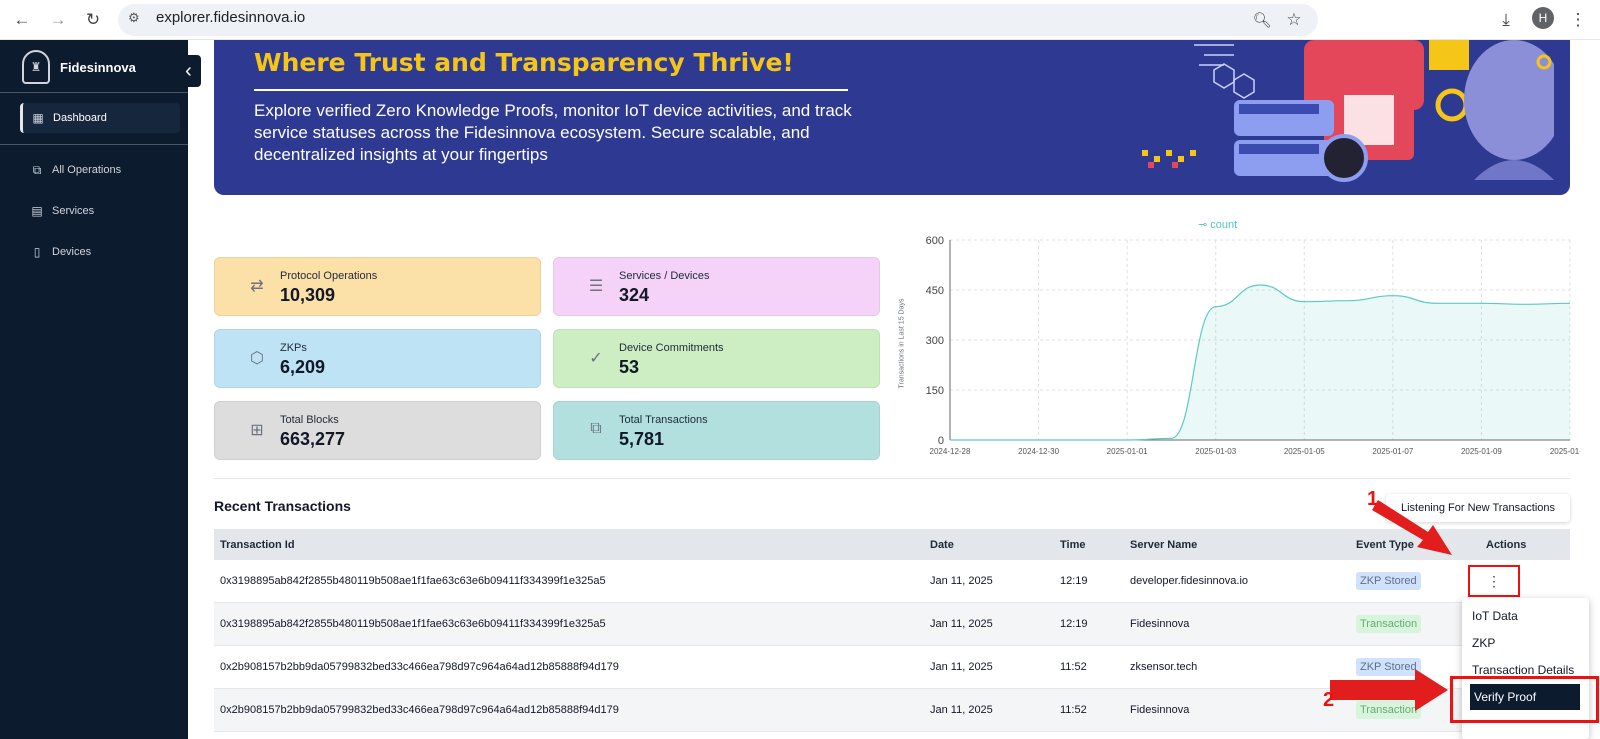 The image size is (1600, 739). I want to click on series-area, so click(1260, 362).